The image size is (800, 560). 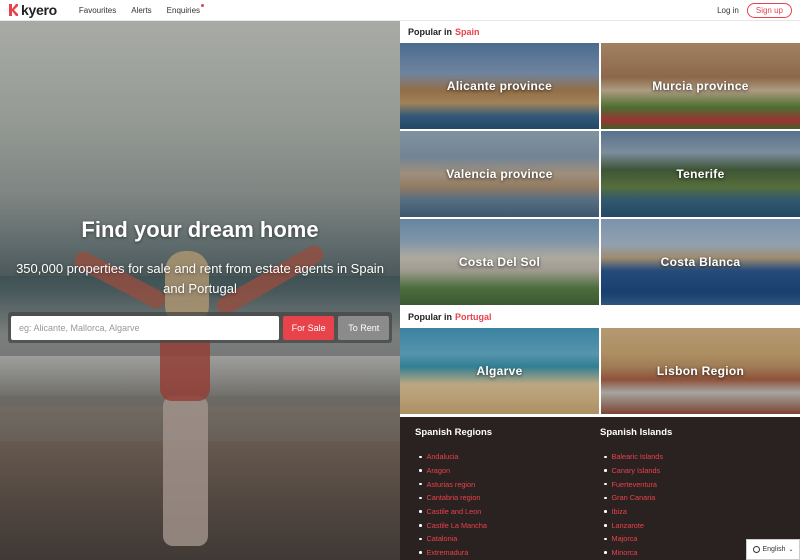 I want to click on popular-spain-country: Spain, so click(x=467, y=32).